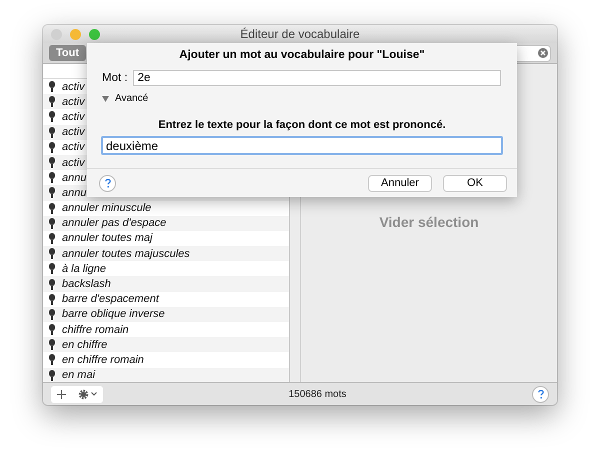  I want to click on pronunciation-field: deuxième, so click(302, 145).